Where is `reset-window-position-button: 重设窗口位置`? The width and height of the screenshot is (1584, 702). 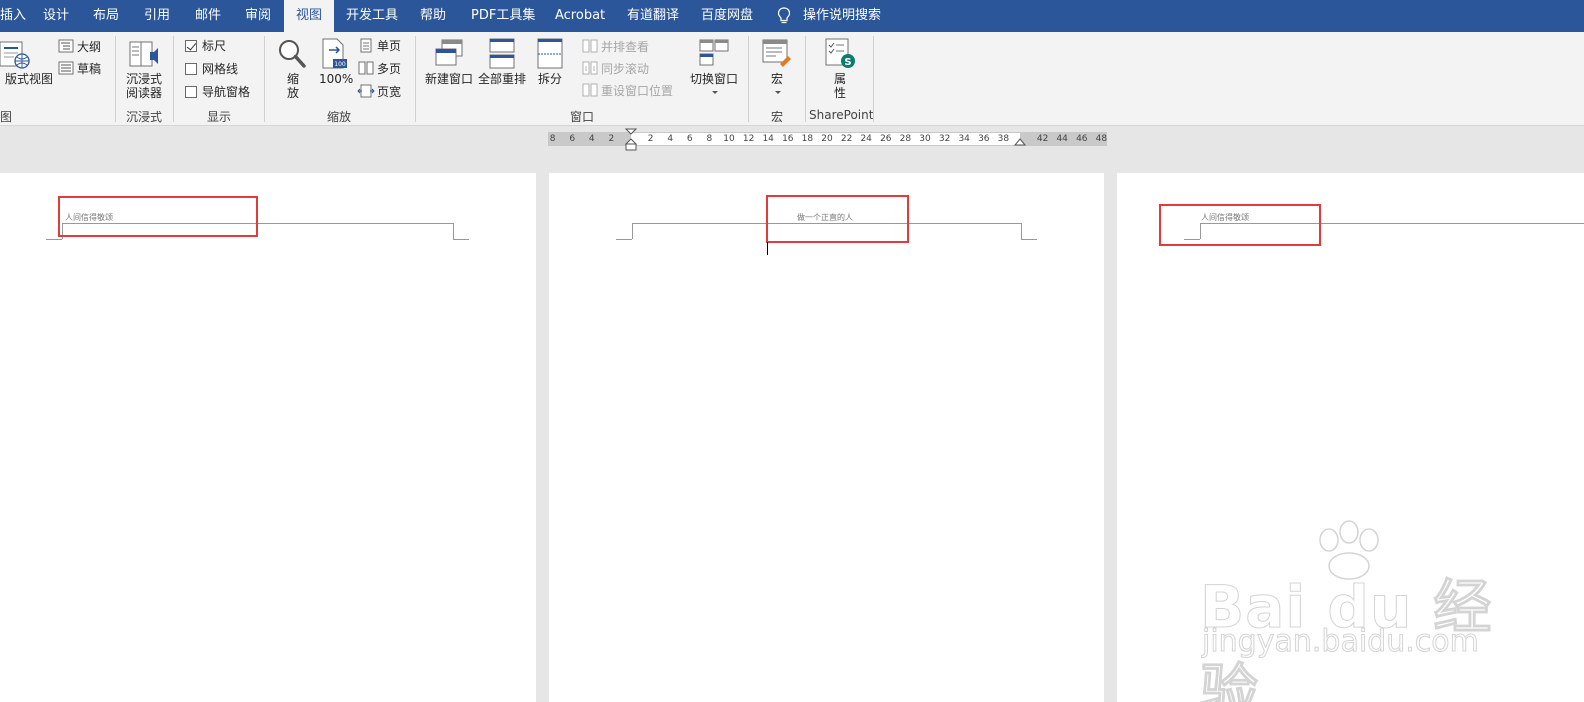 reset-window-position-button: 重设窗口位置 is located at coordinates (637, 91).